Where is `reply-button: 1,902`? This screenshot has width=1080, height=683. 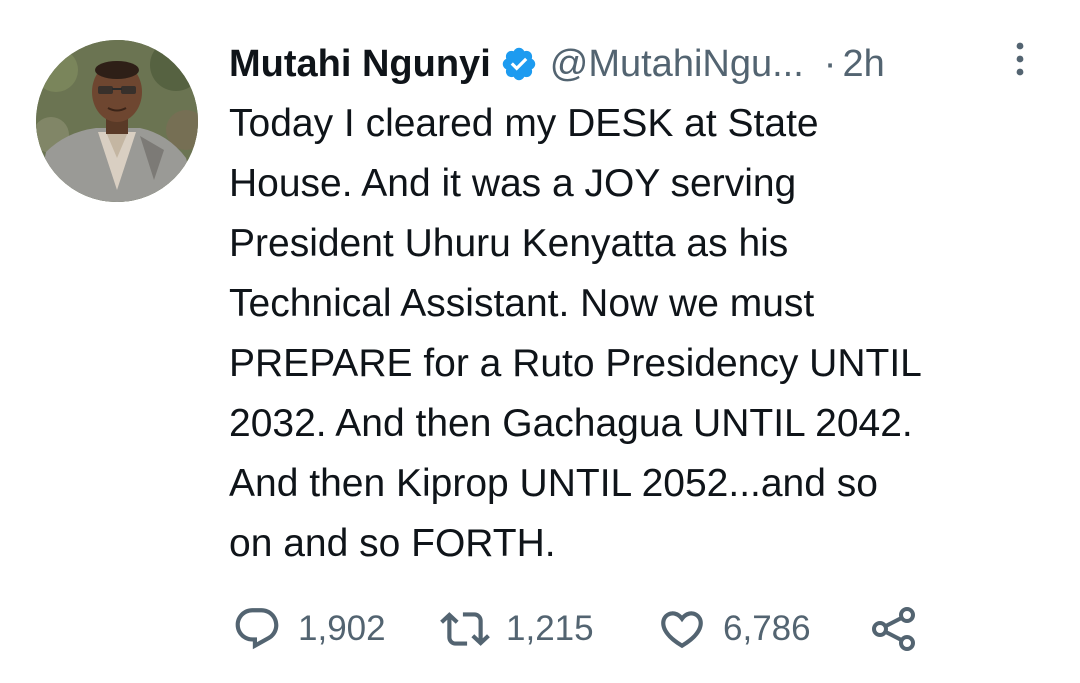 reply-button: 1,902 is located at coordinates (309, 629).